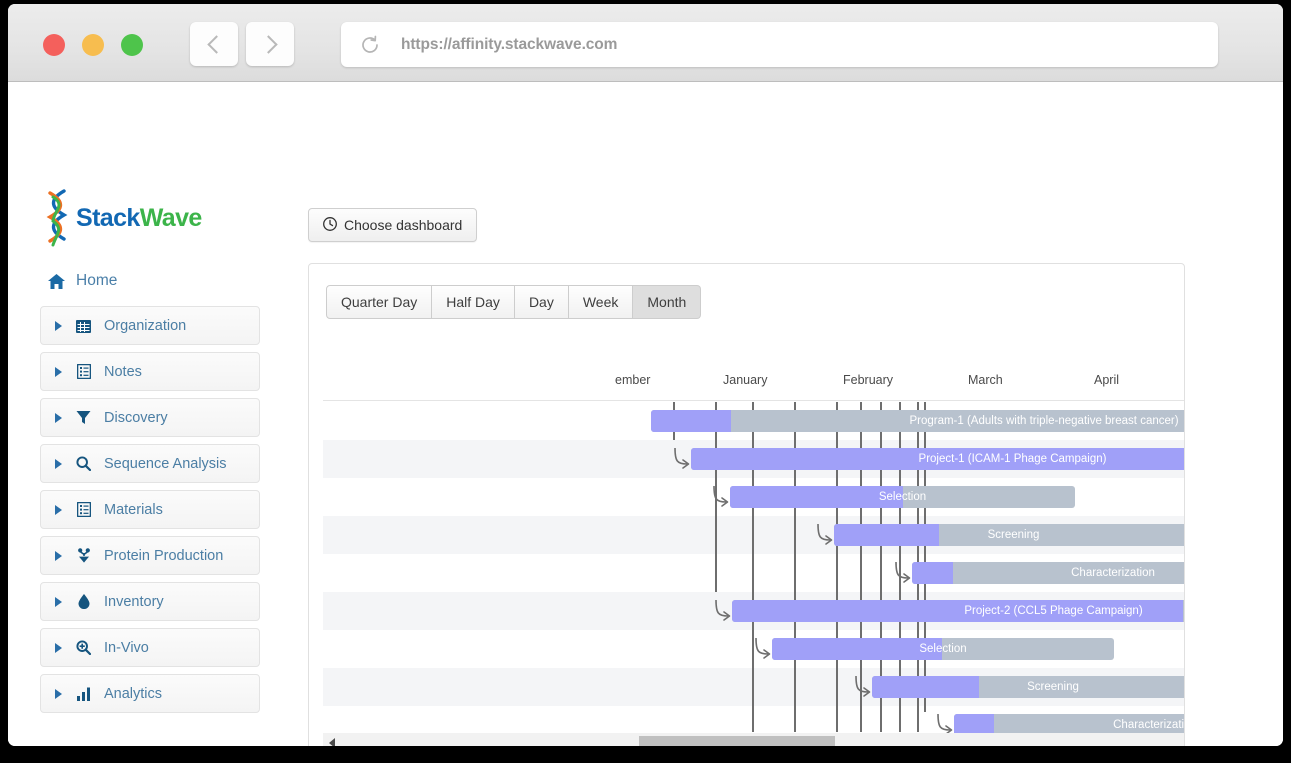 The width and height of the screenshot is (1291, 763). Describe the element at coordinates (54, 45) in the screenshot. I see `close-window-button` at that location.